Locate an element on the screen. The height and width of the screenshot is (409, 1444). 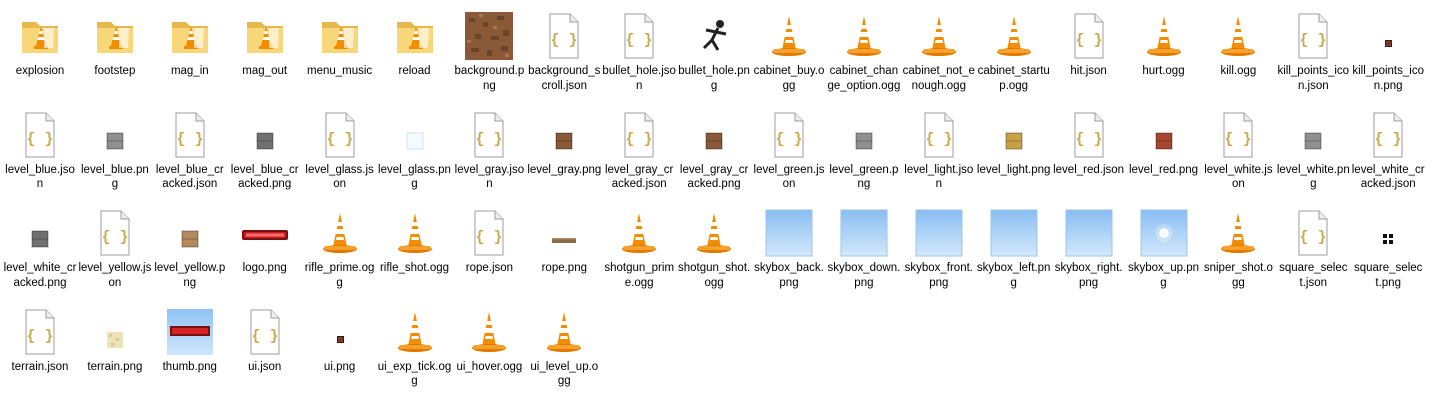
file-item: ui.png is located at coordinates (340, 357).